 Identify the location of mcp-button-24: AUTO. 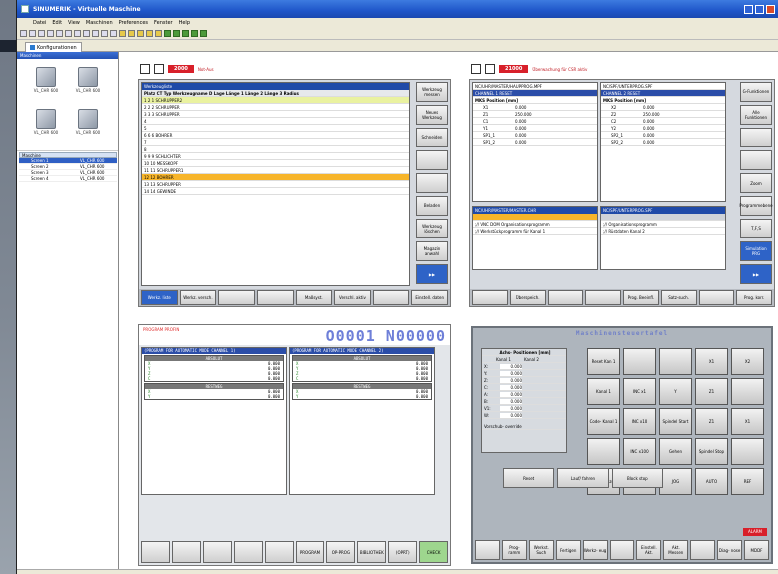
(711, 481).